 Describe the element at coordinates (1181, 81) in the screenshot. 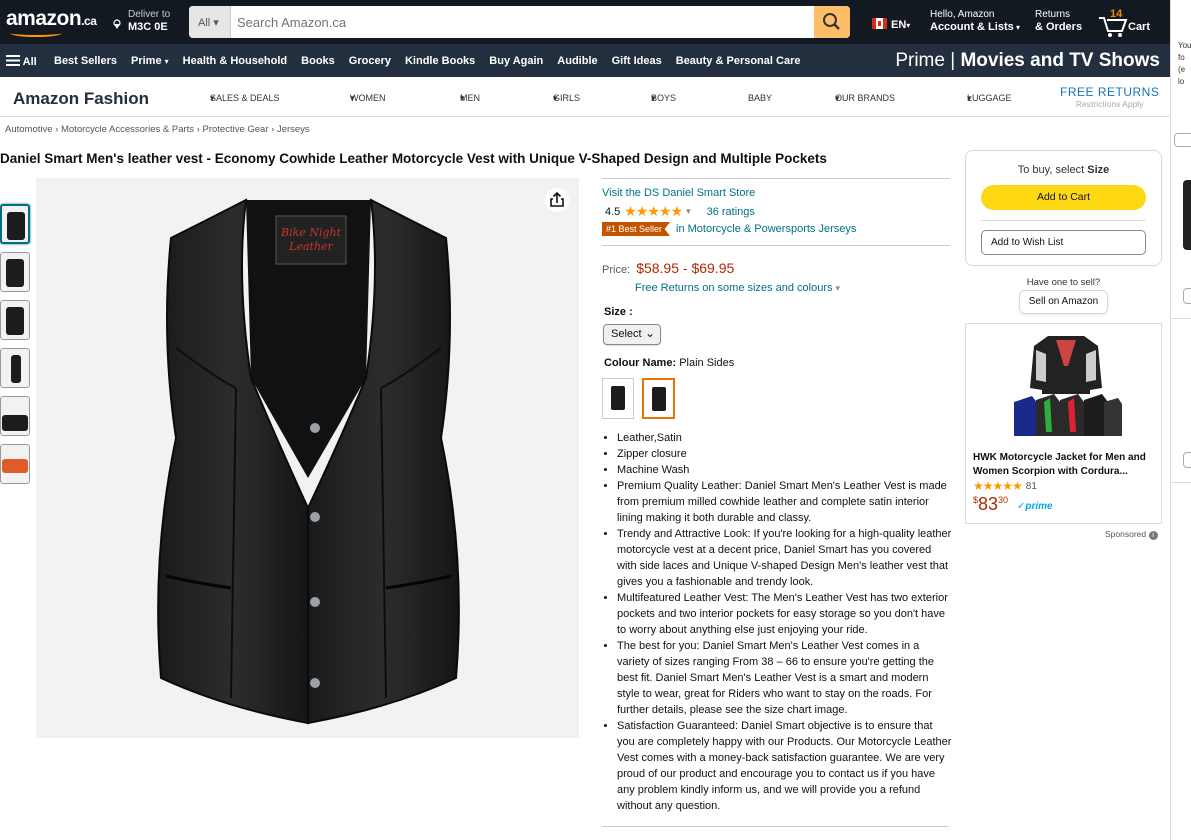

I see `right-panel-line: lo` at that location.